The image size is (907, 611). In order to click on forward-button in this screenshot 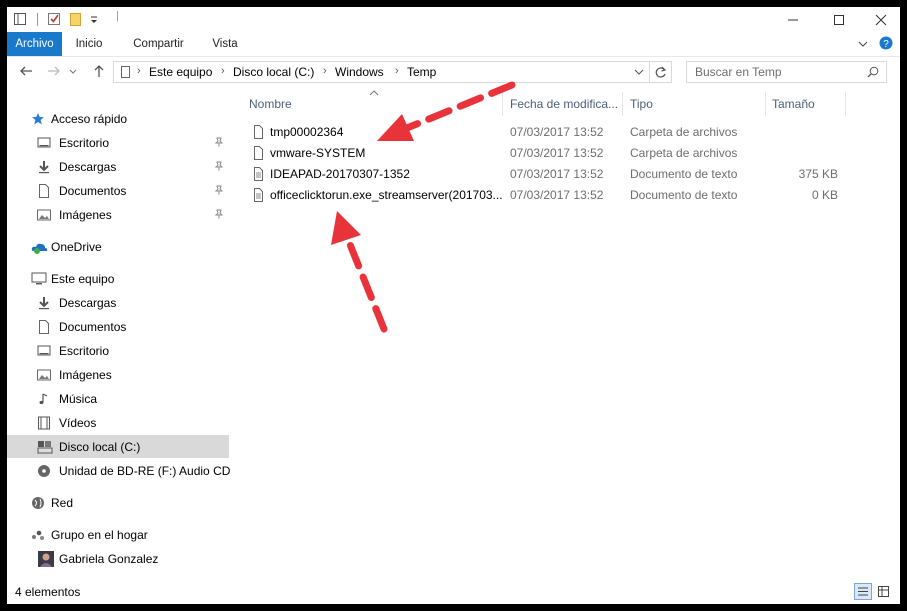, I will do `click(54, 73)`.